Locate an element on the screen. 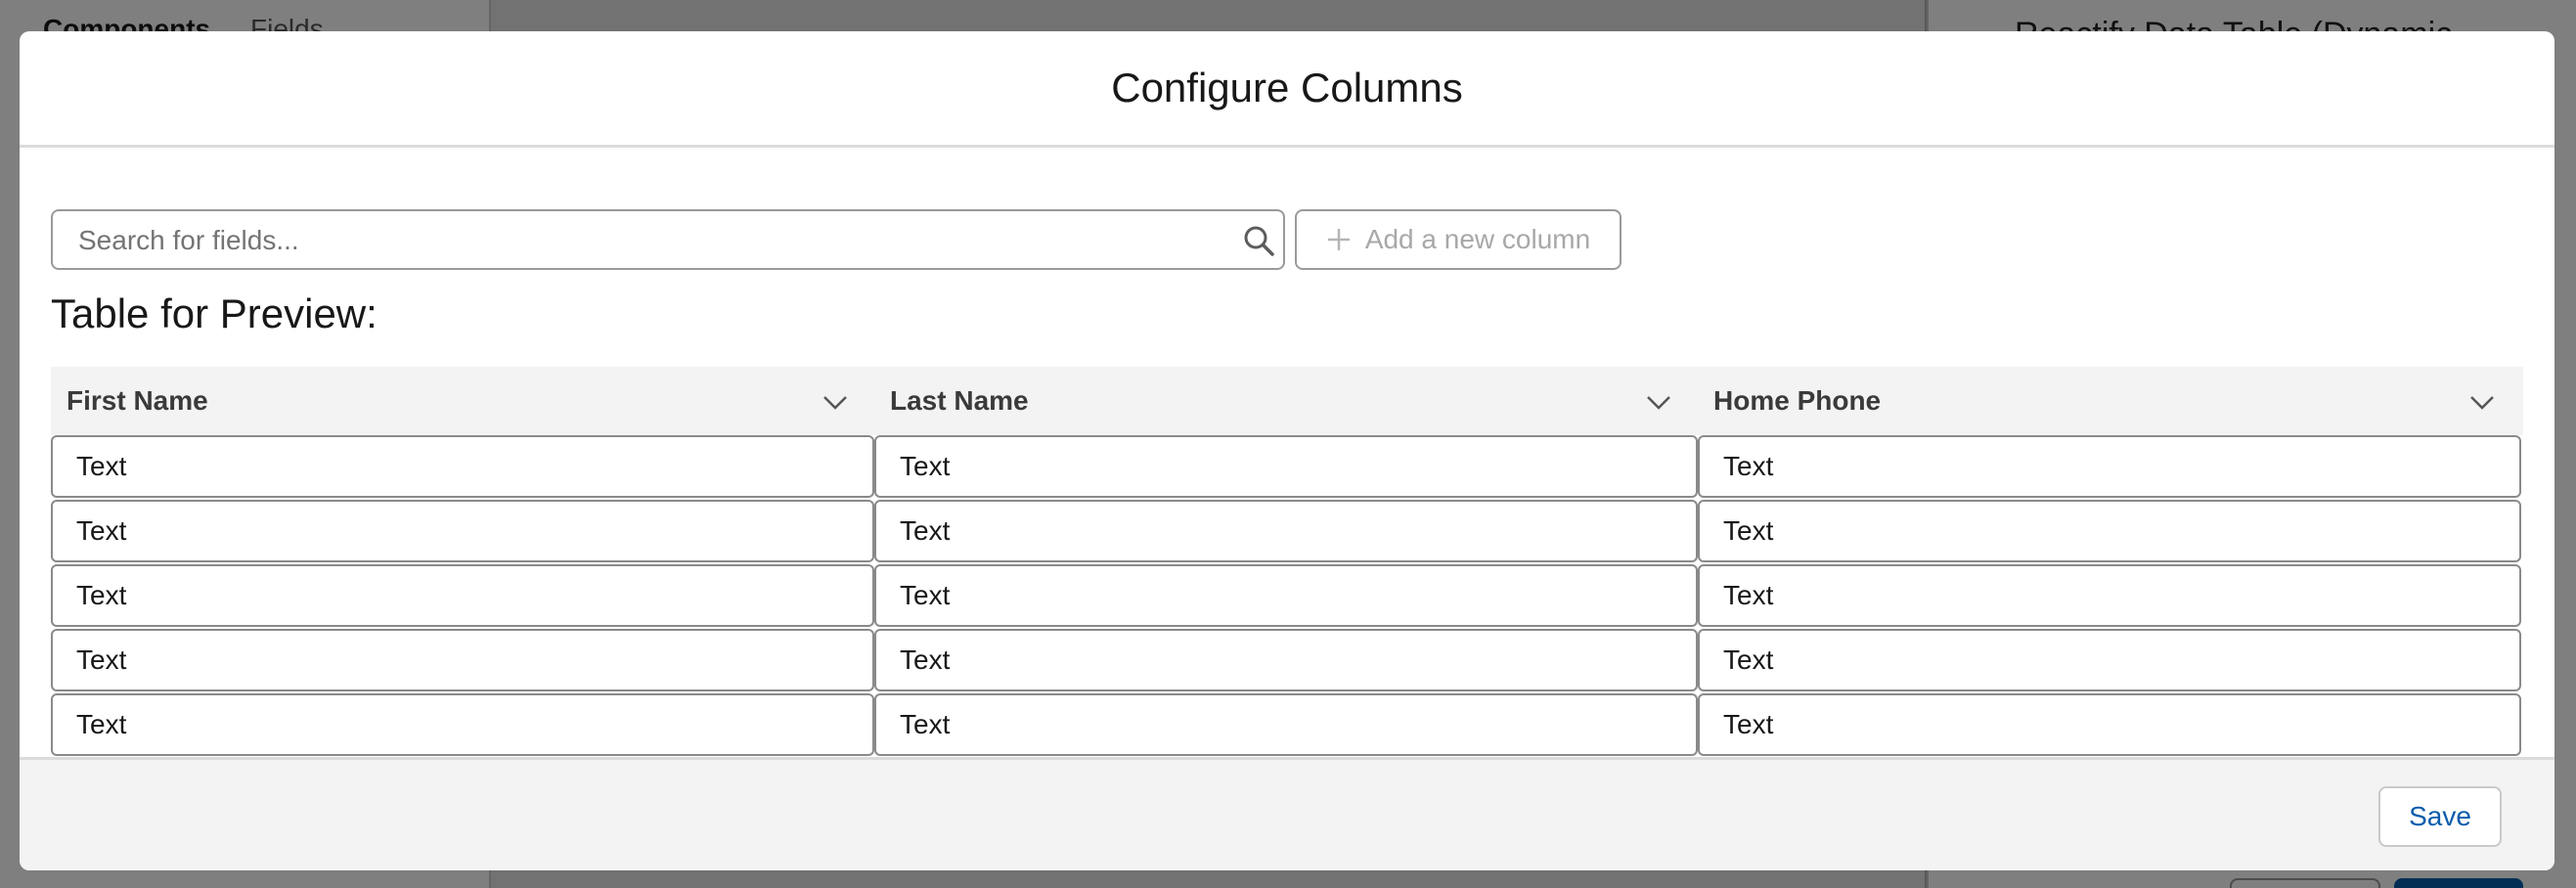 The image size is (2576, 888). modal-footer: Save is located at coordinates (1287, 813).